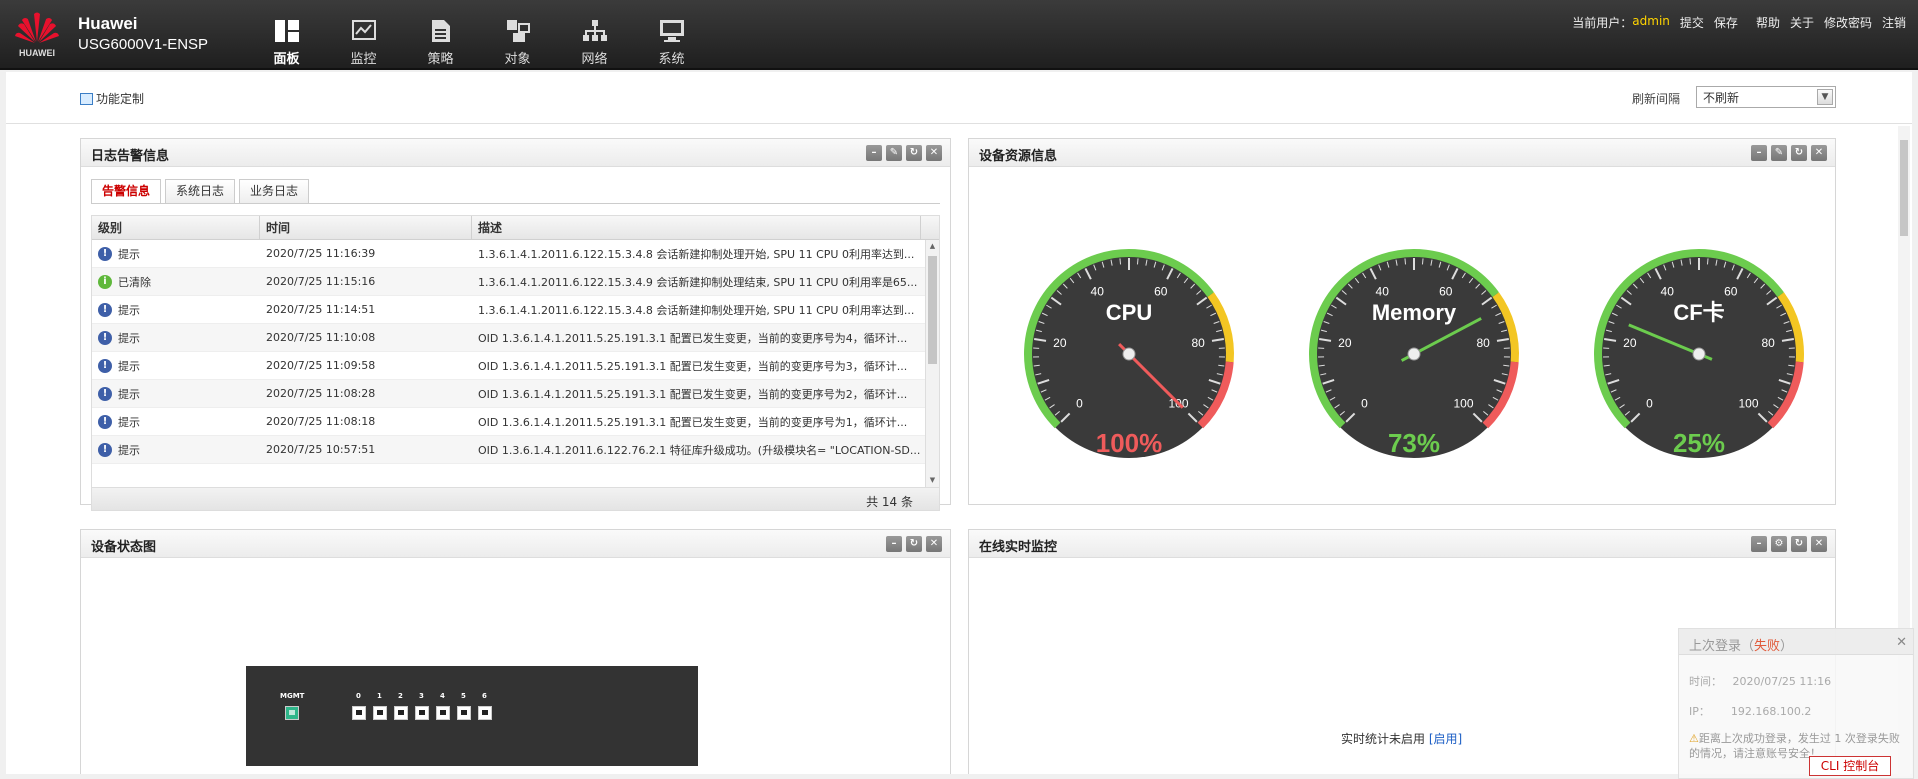 The height and width of the screenshot is (779, 1918). What do you see at coordinates (1904, 188) in the screenshot?
I see `page-scroll-thumb` at bounding box center [1904, 188].